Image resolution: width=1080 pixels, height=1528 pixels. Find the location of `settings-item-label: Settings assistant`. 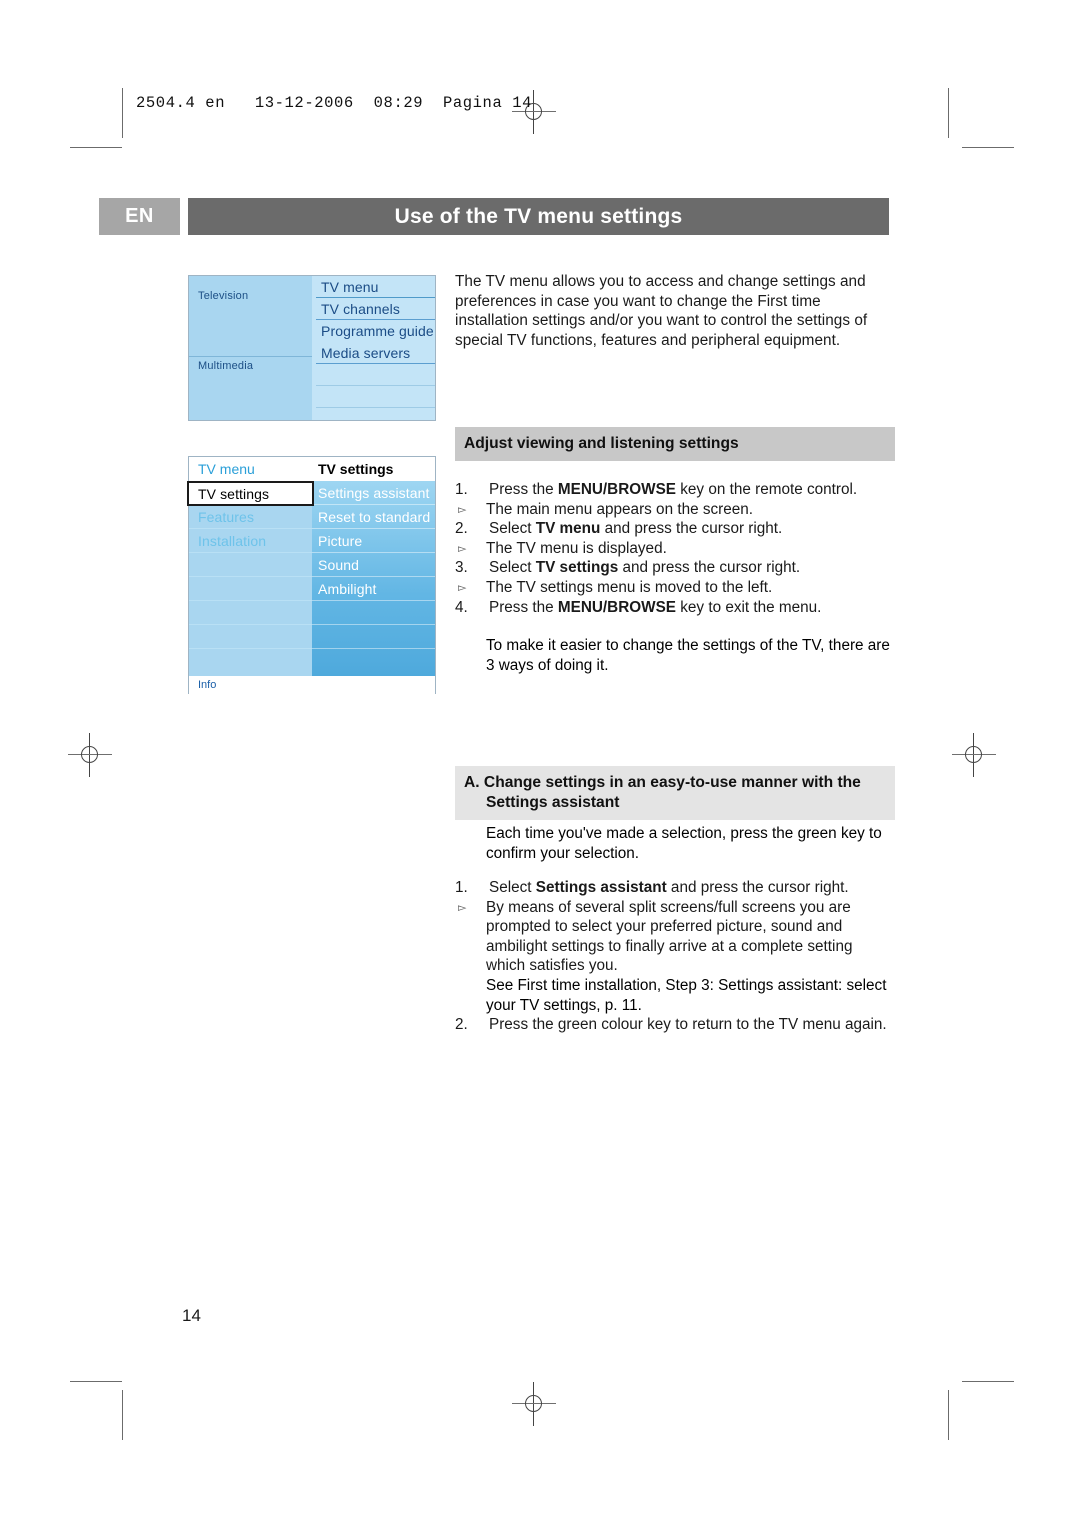

settings-item-label: Settings assistant is located at coordinates (374, 493).